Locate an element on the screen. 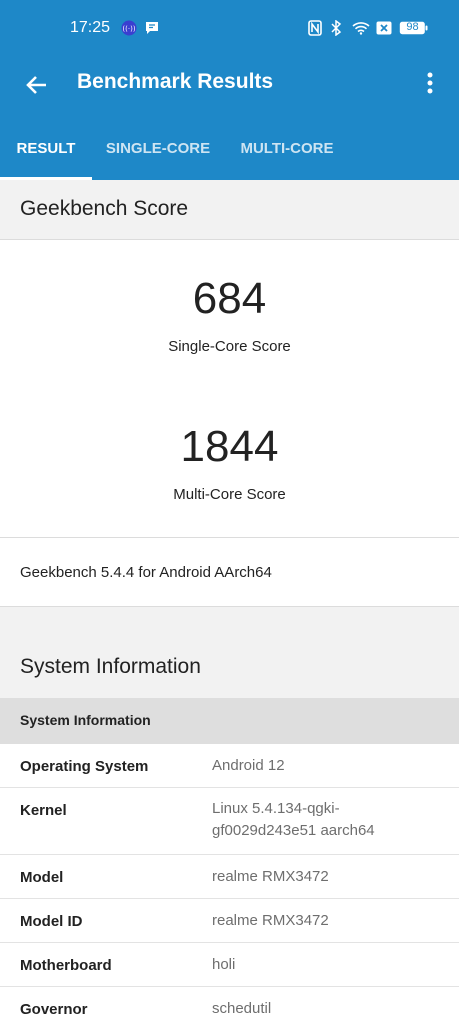 The width and height of the screenshot is (459, 1024). status-time: 17:25 is located at coordinates (90, 27).